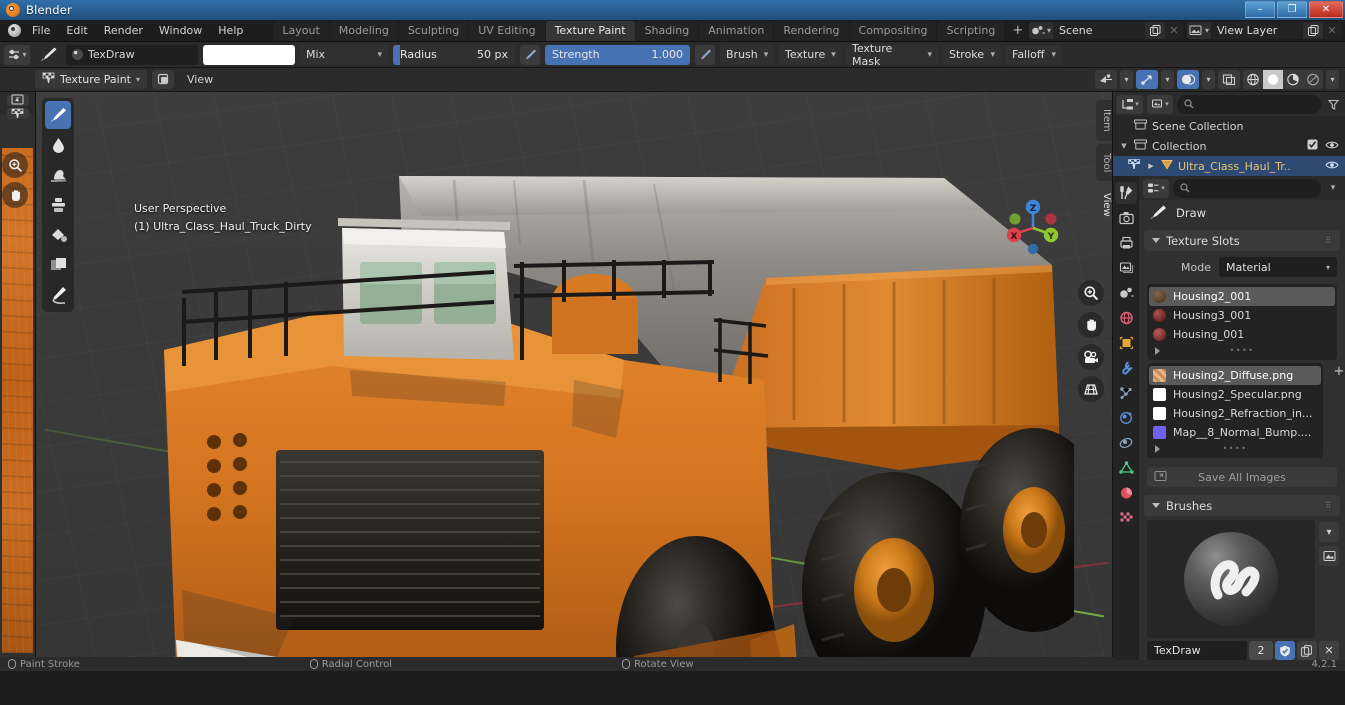 The height and width of the screenshot is (705, 1345). What do you see at coordinates (344, 54) in the screenshot?
I see `blend-mode-dropdown: Mix ▾` at bounding box center [344, 54].